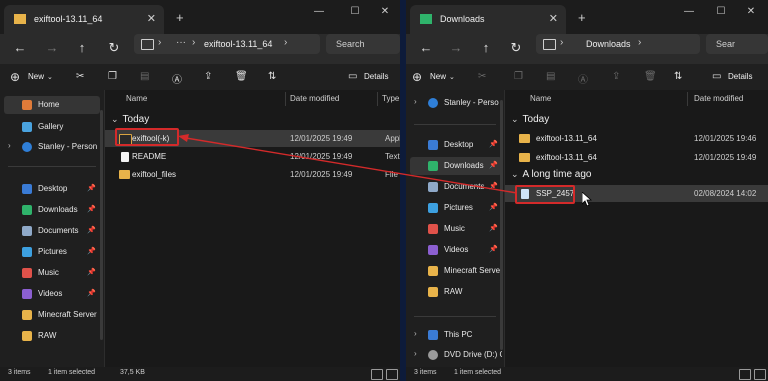 This screenshot has height=381, width=768. What do you see at coordinates (456, 355) in the screenshot?
I see `sidebar-item-dvd-drive: › DVD Drive (D:) C` at bounding box center [456, 355].